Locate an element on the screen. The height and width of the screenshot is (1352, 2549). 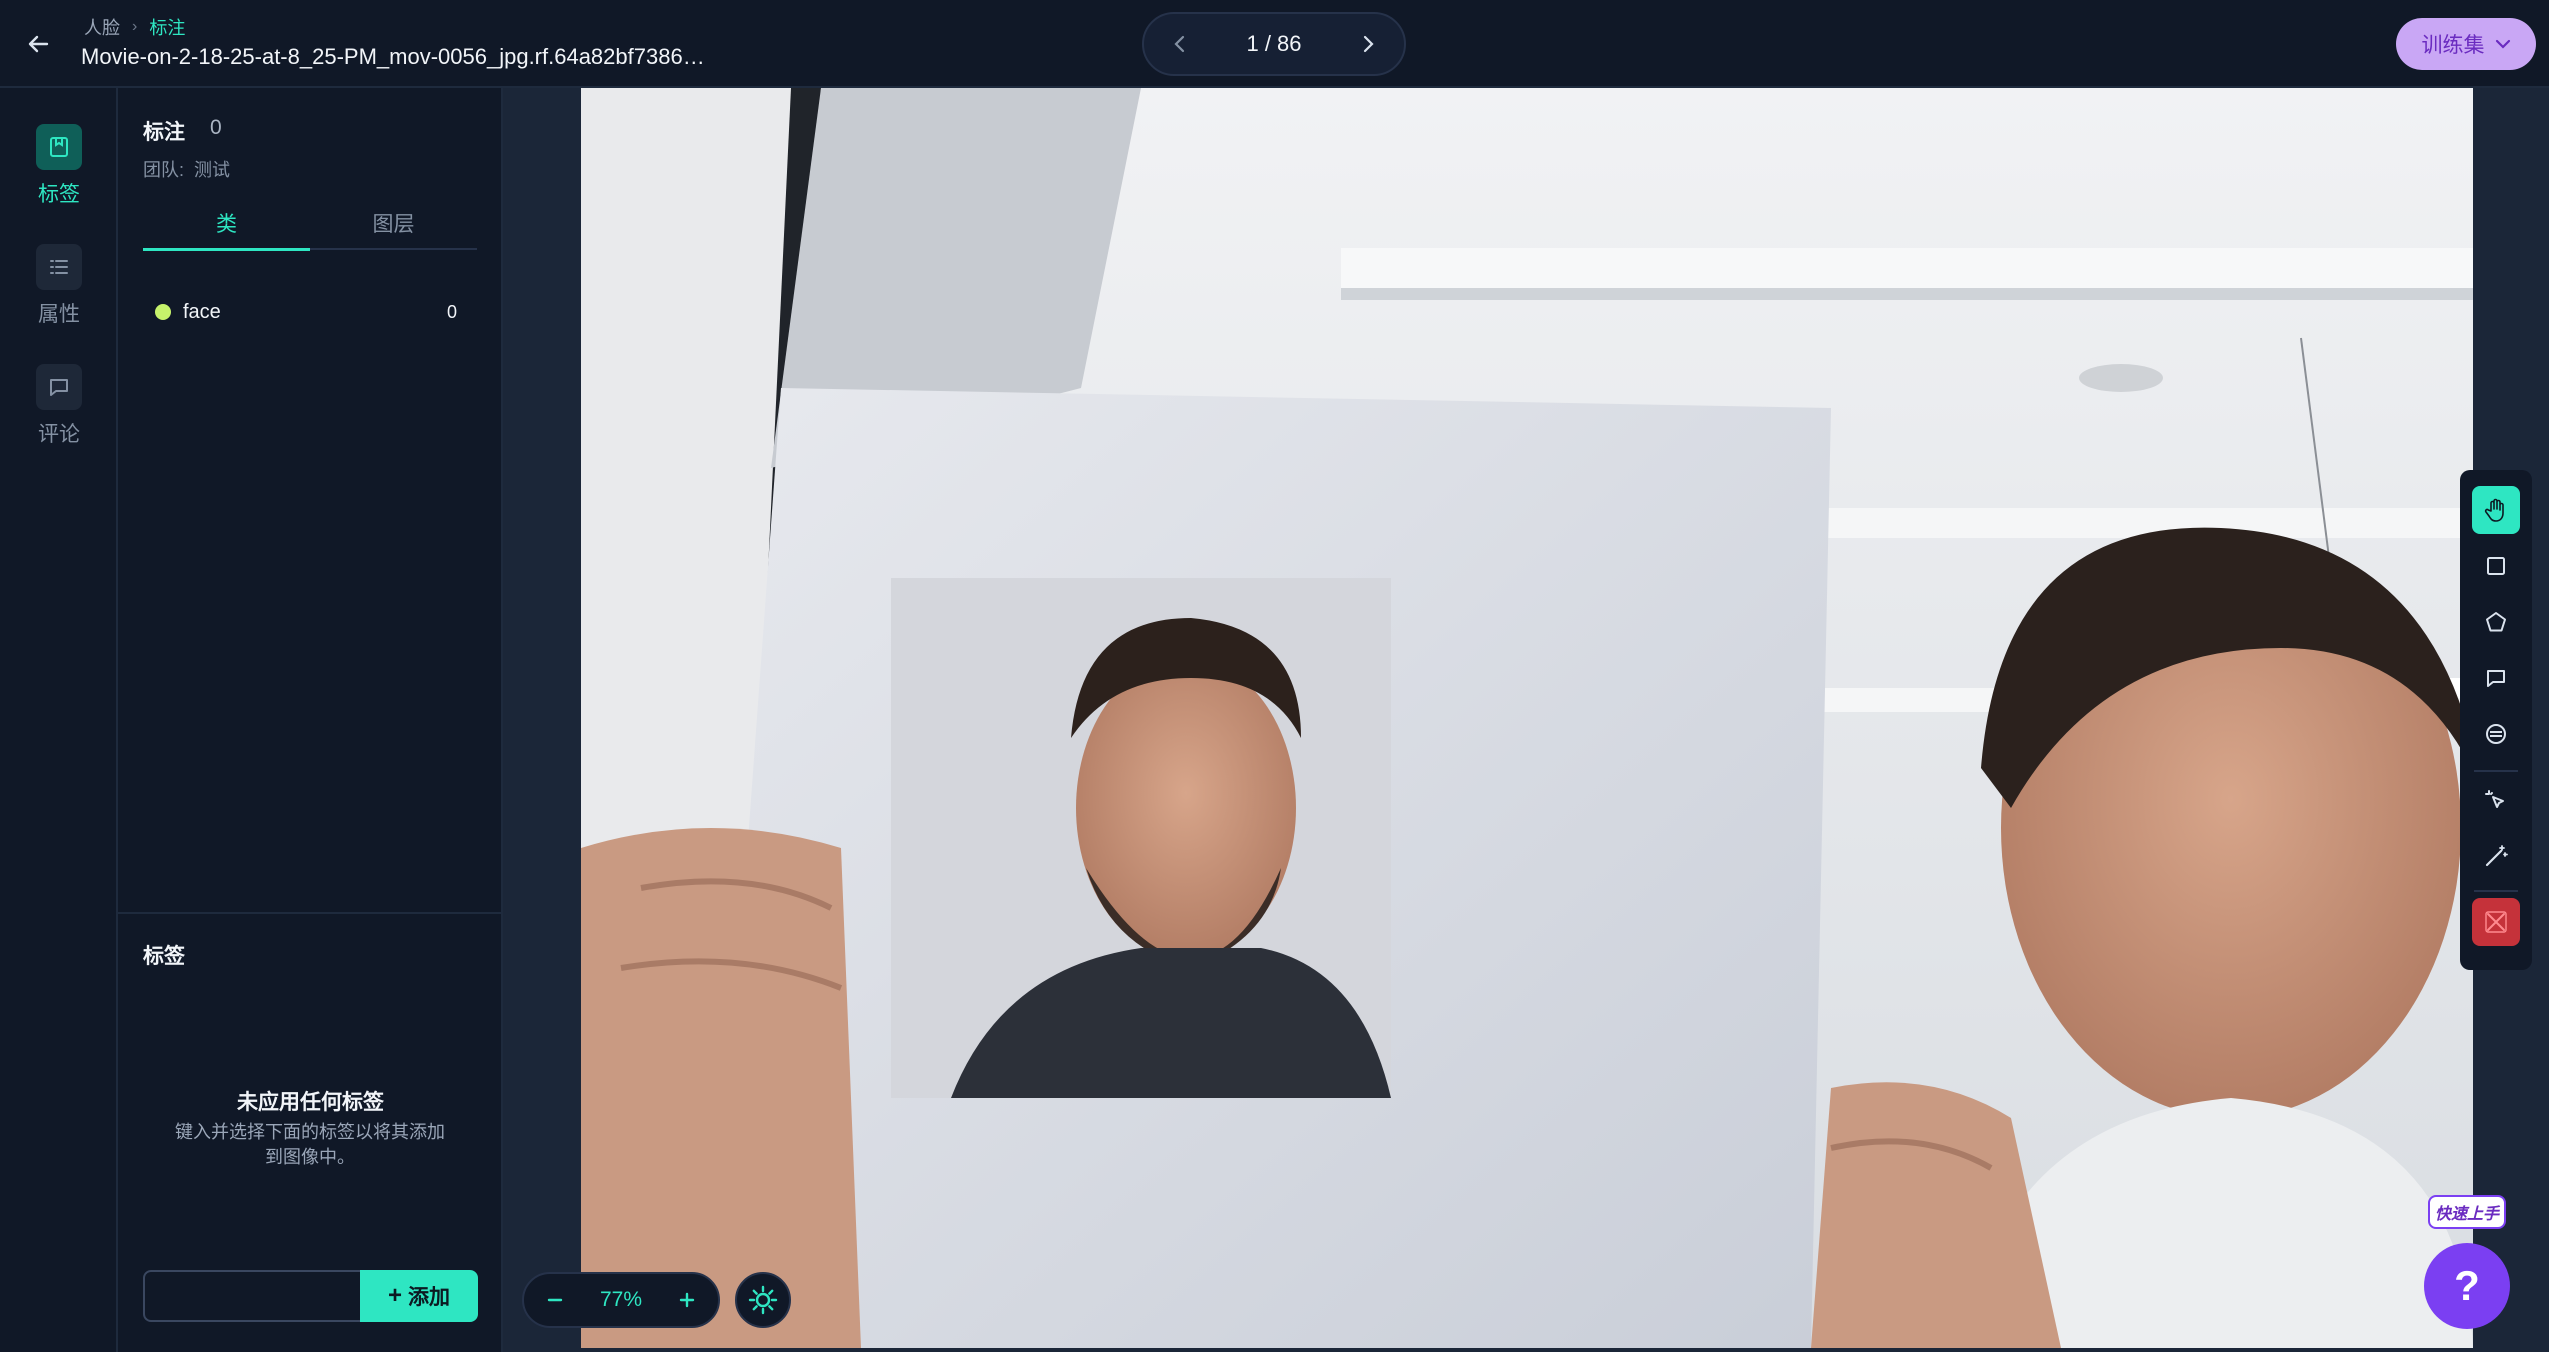
rectangle-tool-button is located at coordinates (2496, 566).